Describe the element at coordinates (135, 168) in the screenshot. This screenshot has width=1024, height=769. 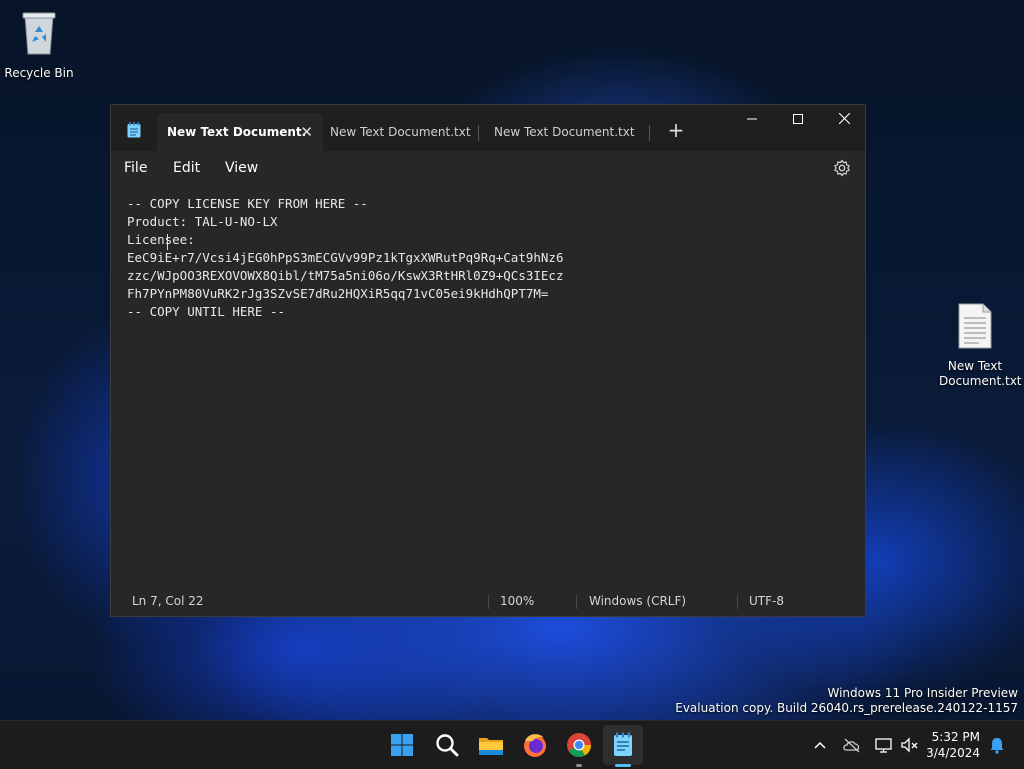
I see `menu-file: File` at that location.